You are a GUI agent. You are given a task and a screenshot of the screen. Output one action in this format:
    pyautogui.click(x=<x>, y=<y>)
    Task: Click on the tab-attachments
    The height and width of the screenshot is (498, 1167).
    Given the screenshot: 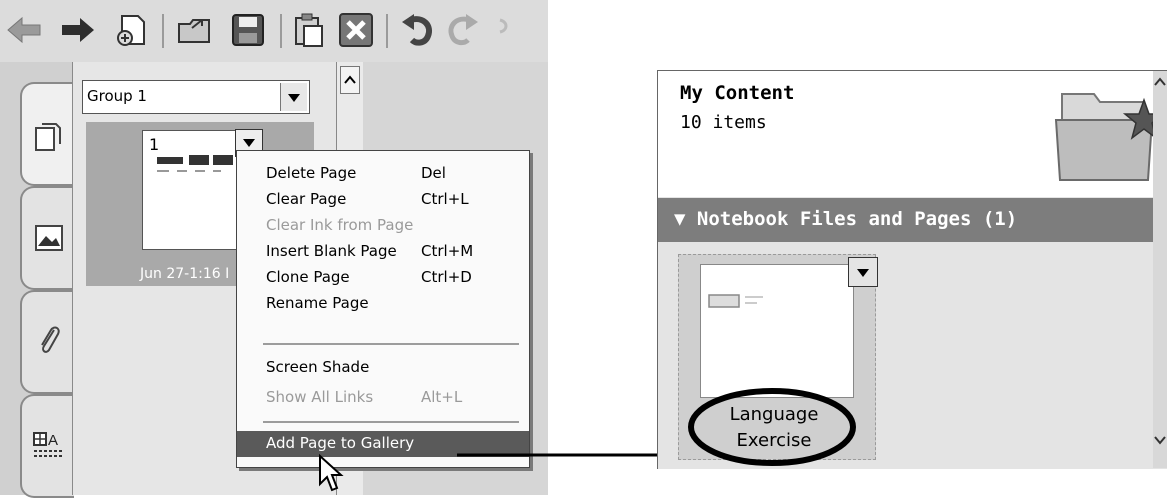 What is the action you would take?
    pyautogui.click(x=47, y=342)
    